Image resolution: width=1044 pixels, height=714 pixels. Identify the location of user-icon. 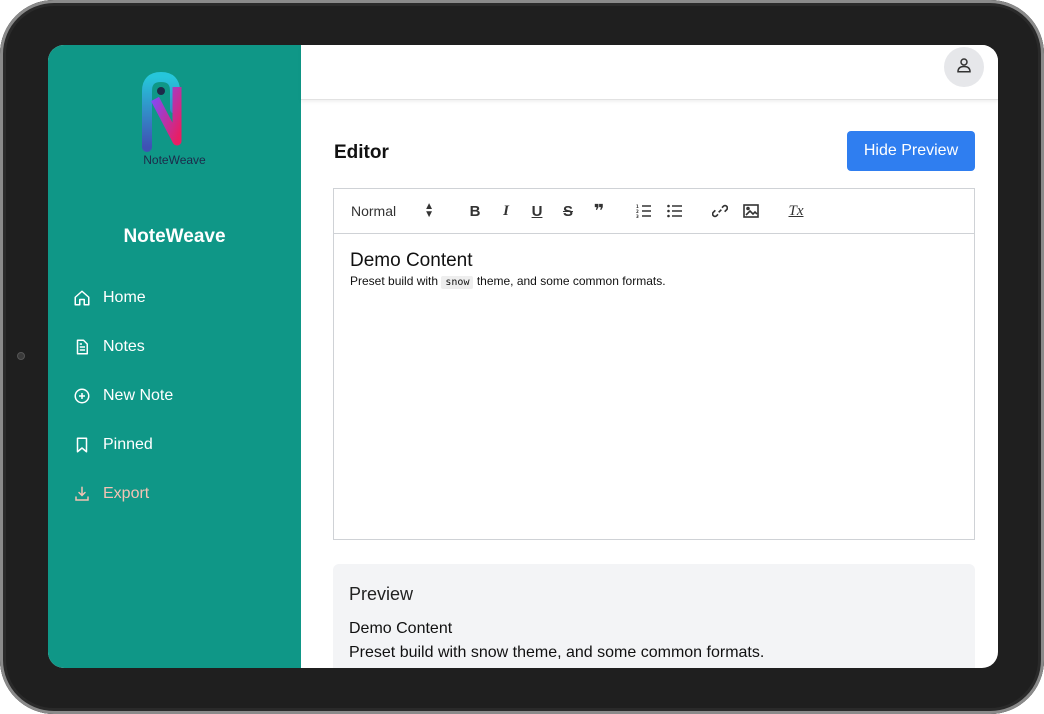
(964, 67).